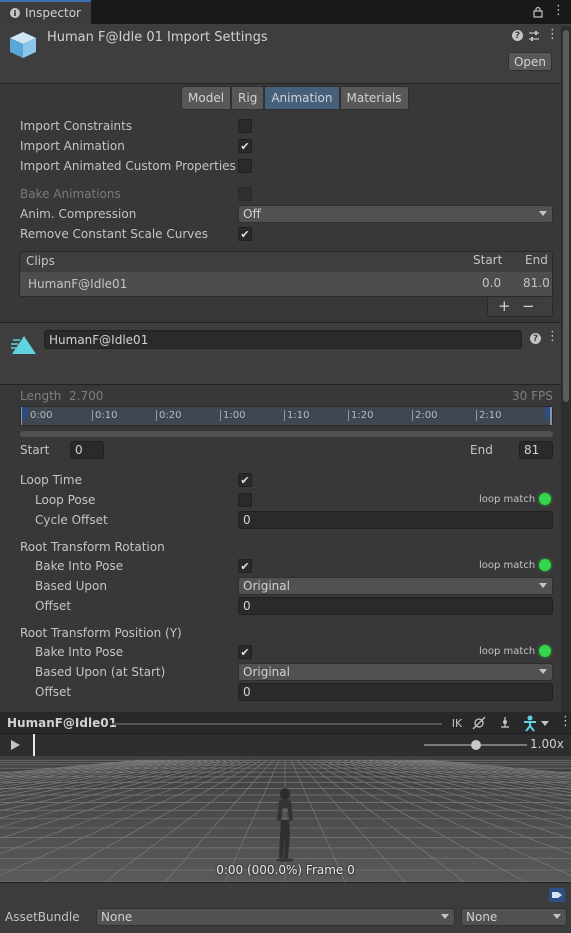  Describe the element at coordinates (517, 35) in the screenshot. I see `help-icon: ?` at that location.